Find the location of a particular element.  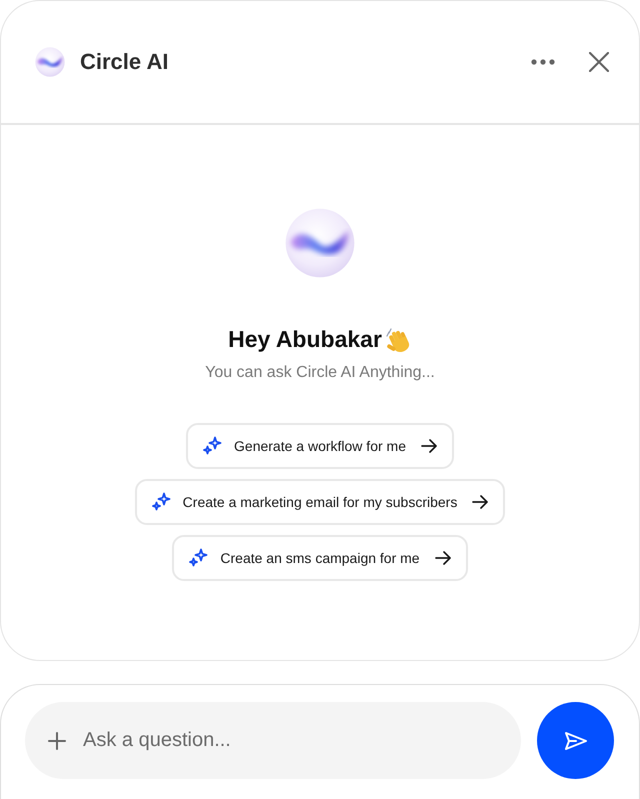

more-icon is located at coordinates (543, 62).